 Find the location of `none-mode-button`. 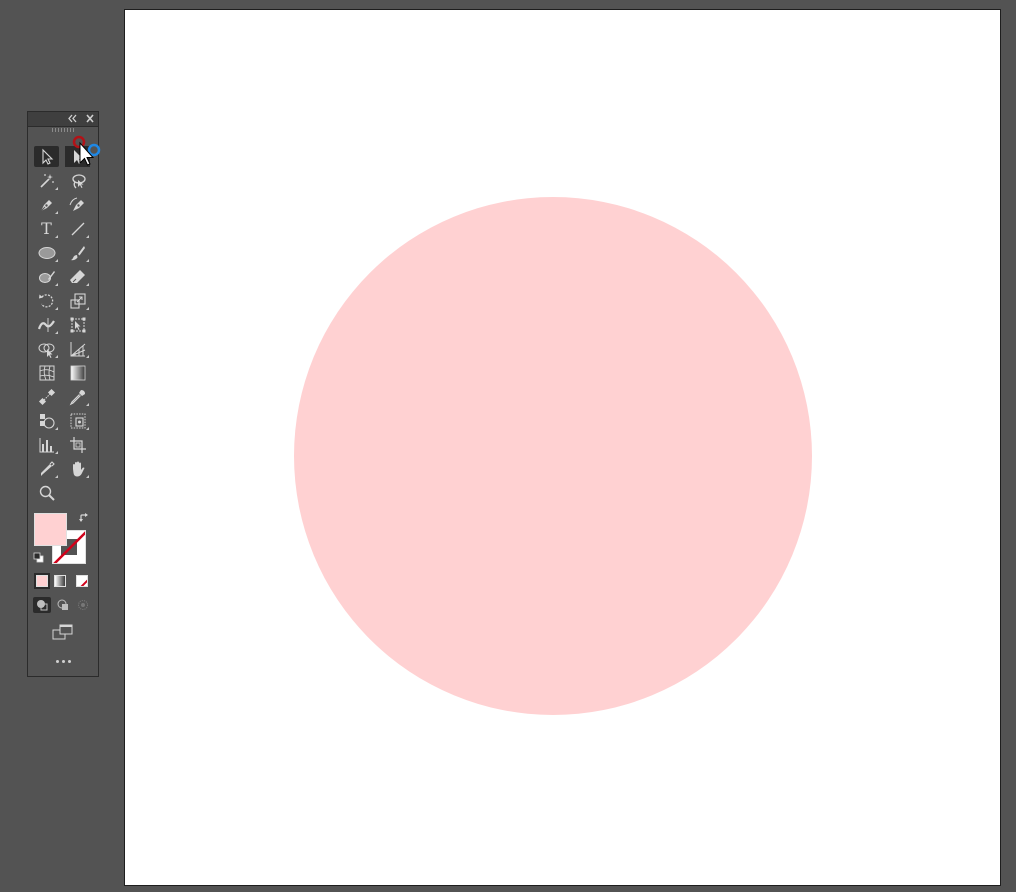

none-mode-button is located at coordinates (82, 581).